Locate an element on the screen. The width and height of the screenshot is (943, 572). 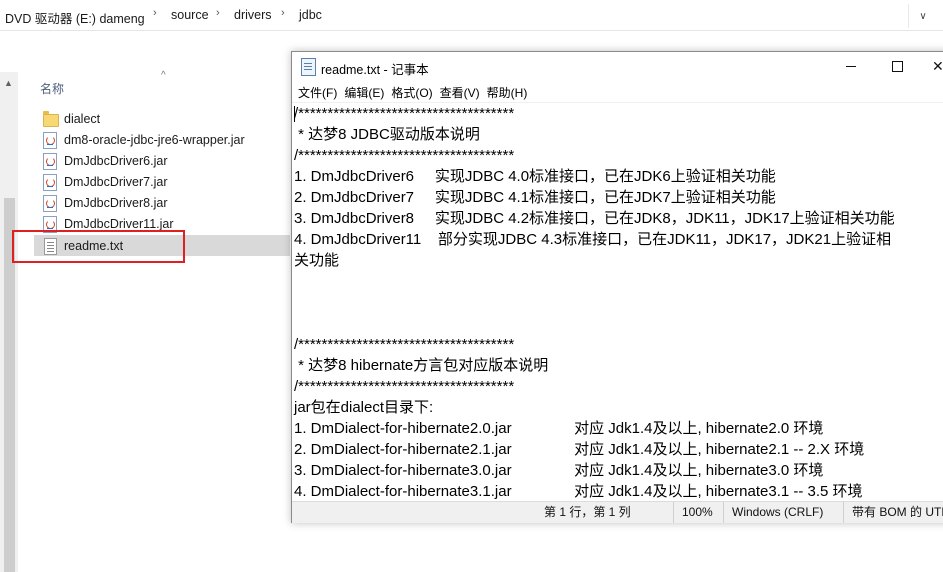
address-dropdown-icon: ∨ is located at coordinates (922, 16).